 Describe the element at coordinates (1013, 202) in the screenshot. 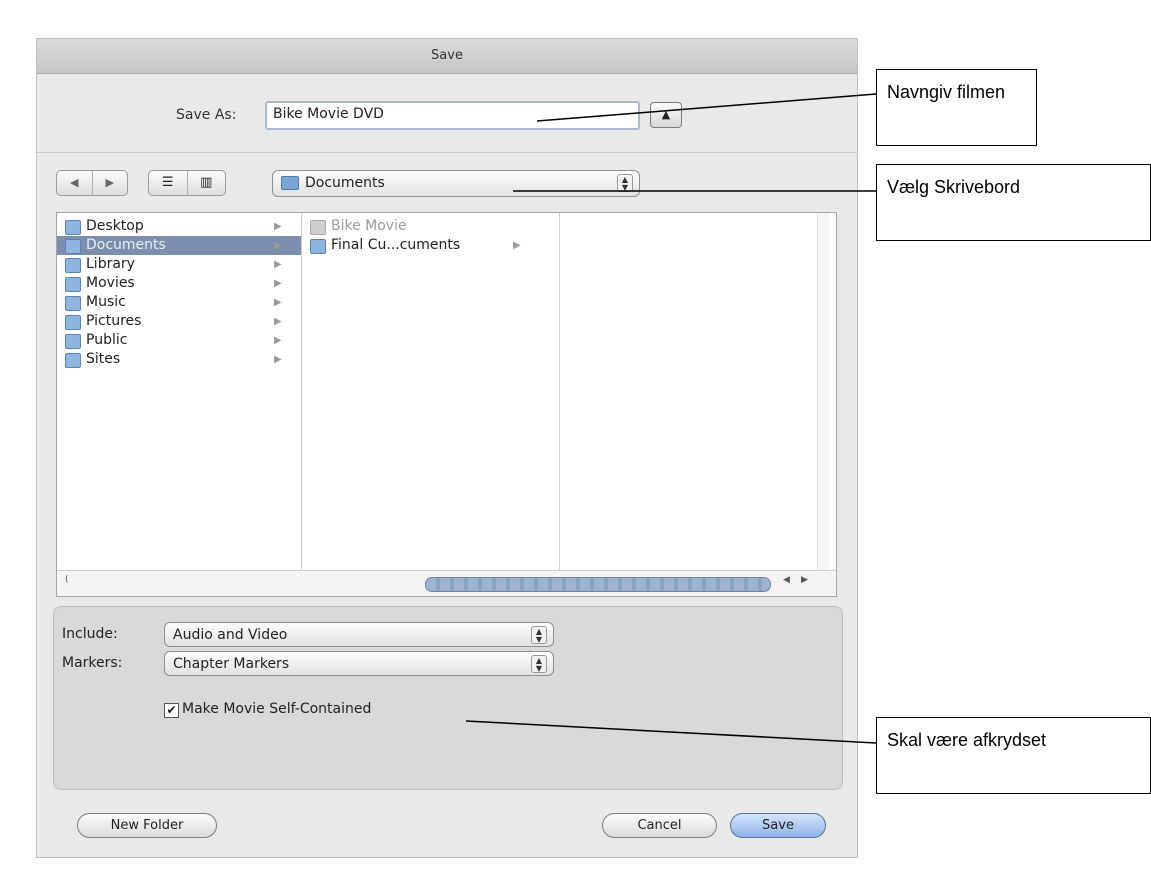

I see `callout-choose-desktop: Vælg Skrivebord` at that location.